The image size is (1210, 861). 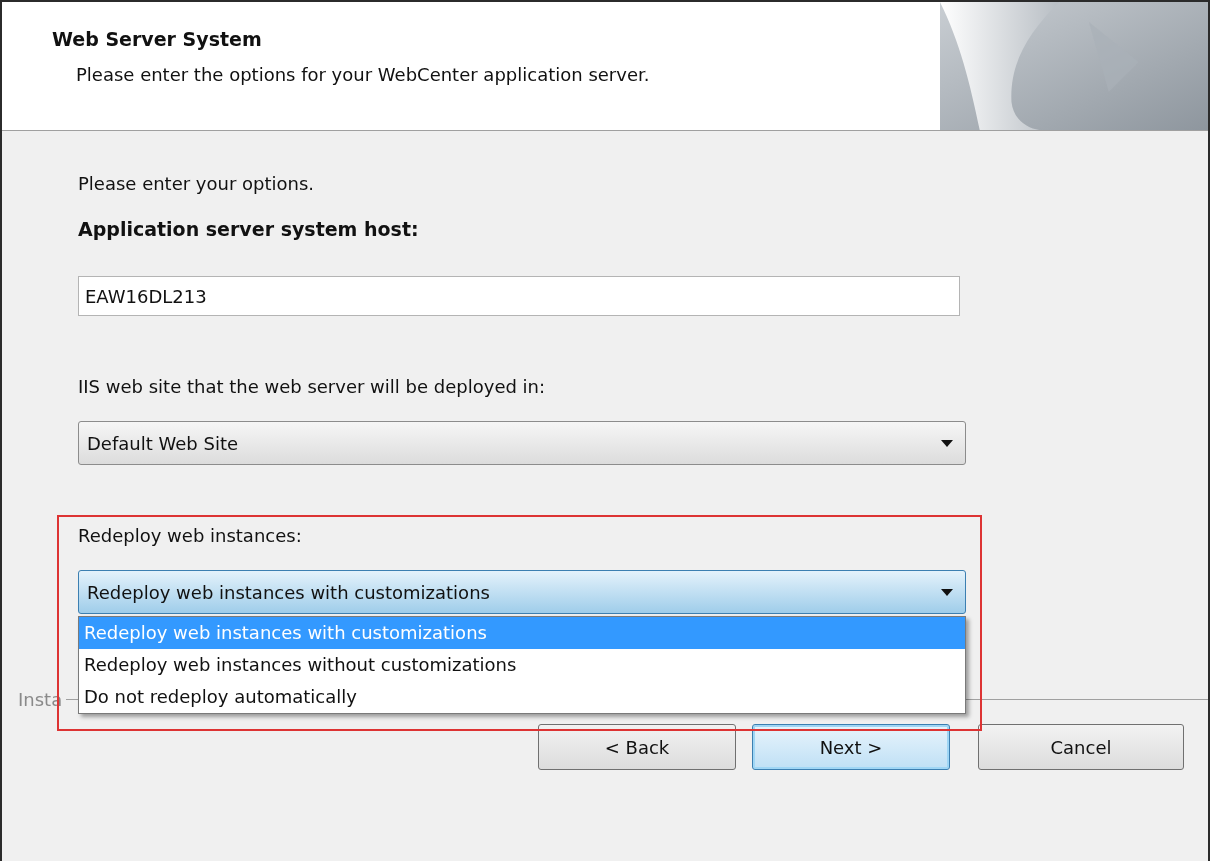 What do you see at coordinates (363, 74) in the screenshot?
I see `page-subtitle: Please enter the options for your WebCenter application server.` at bounding box center [363, 74].